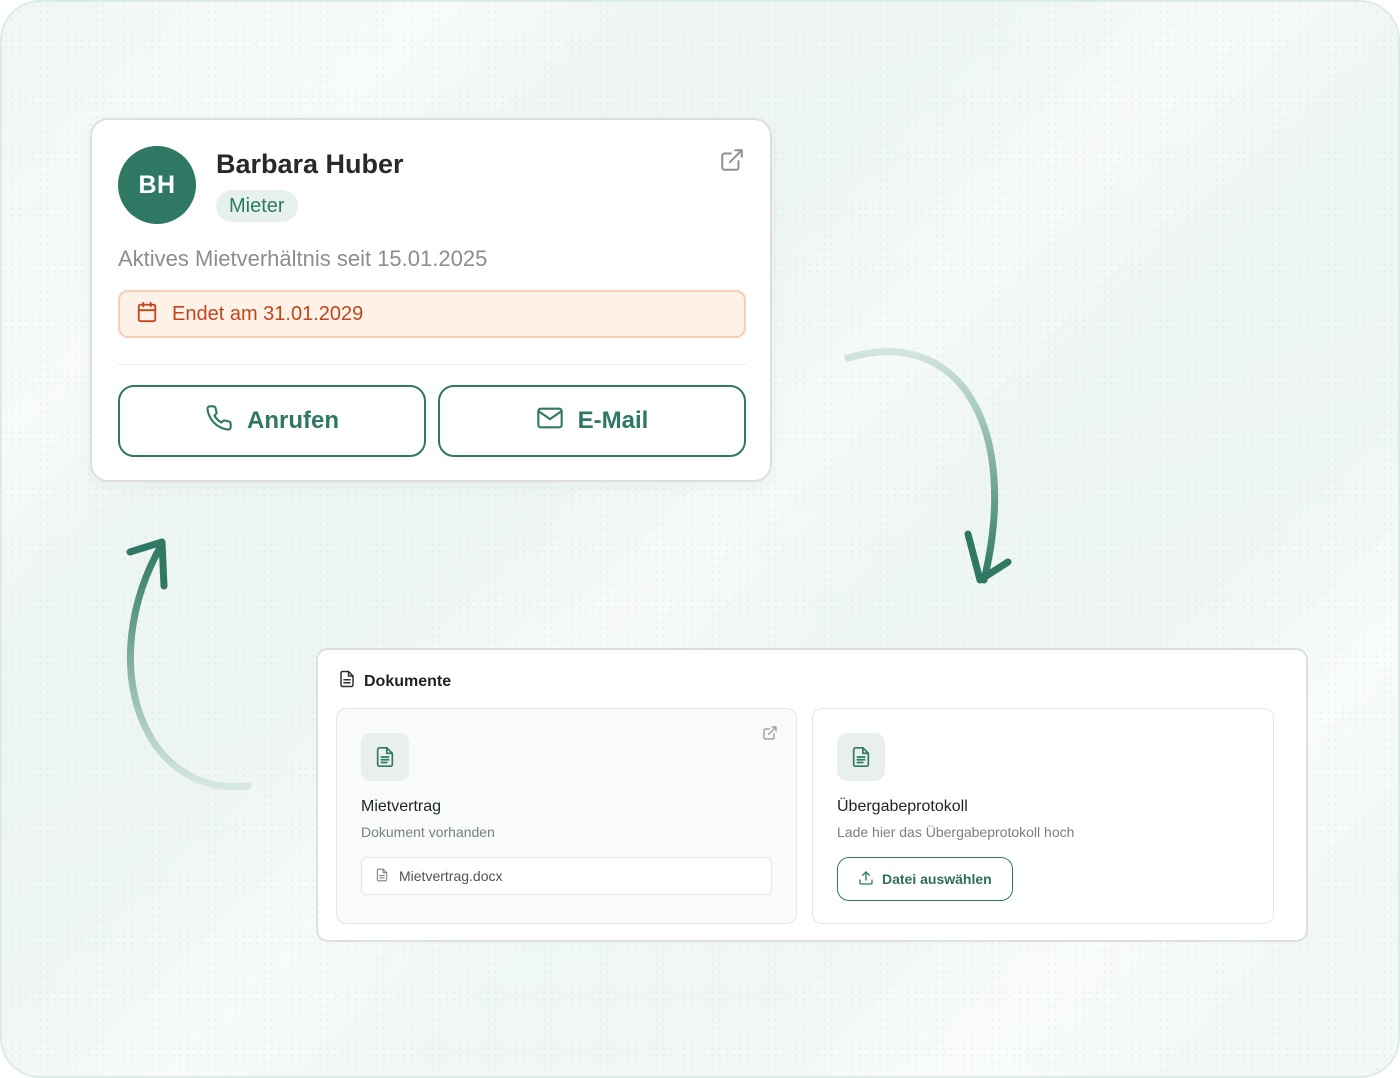 This screenshot has width=1400, height=1078. What do you see at coordinates (147, 314) in the screenshot?
I see `calendar-icon` at bounding box center [147, 314].